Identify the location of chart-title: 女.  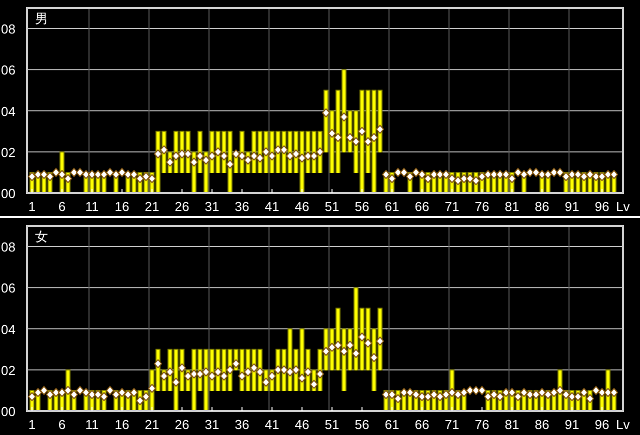
(41, 236).